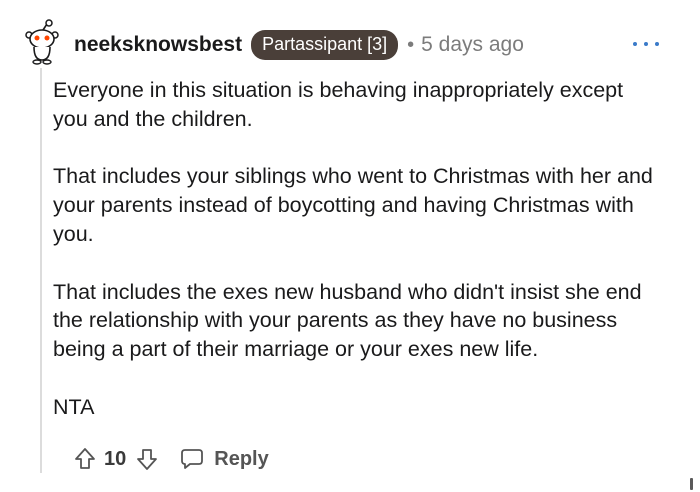 Image resolution: width=700 pixels, height=492 pixels. Describe the element at coordinates (41, 270) in the screenshot. I see `thread-line` at that location.